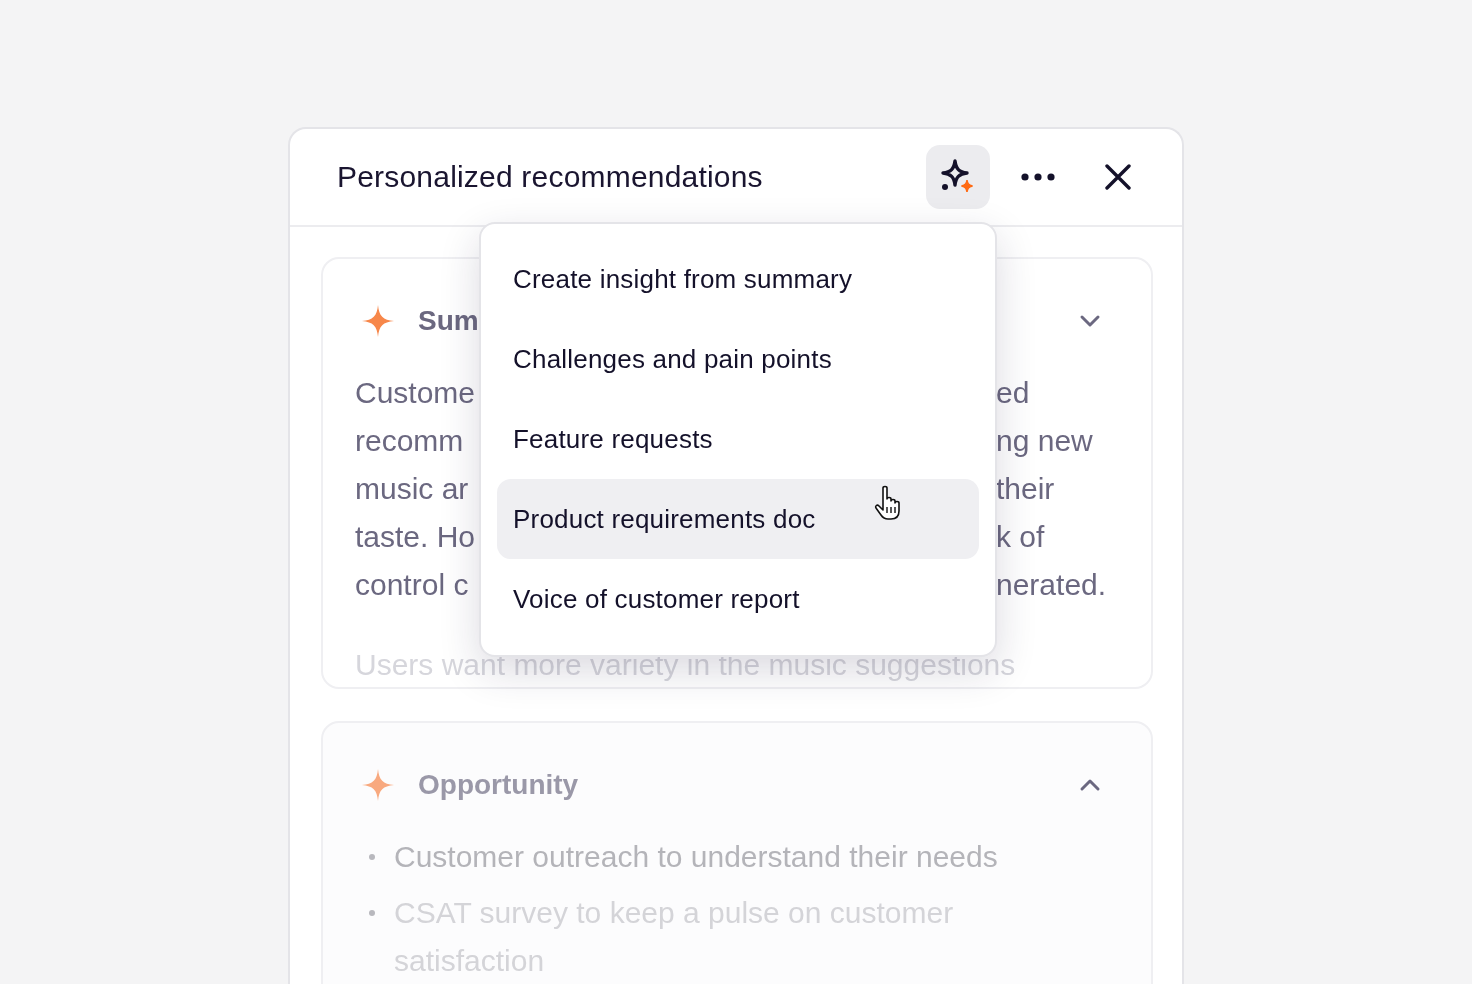  I want to click on summary-text: music ar, so click(412, 489).